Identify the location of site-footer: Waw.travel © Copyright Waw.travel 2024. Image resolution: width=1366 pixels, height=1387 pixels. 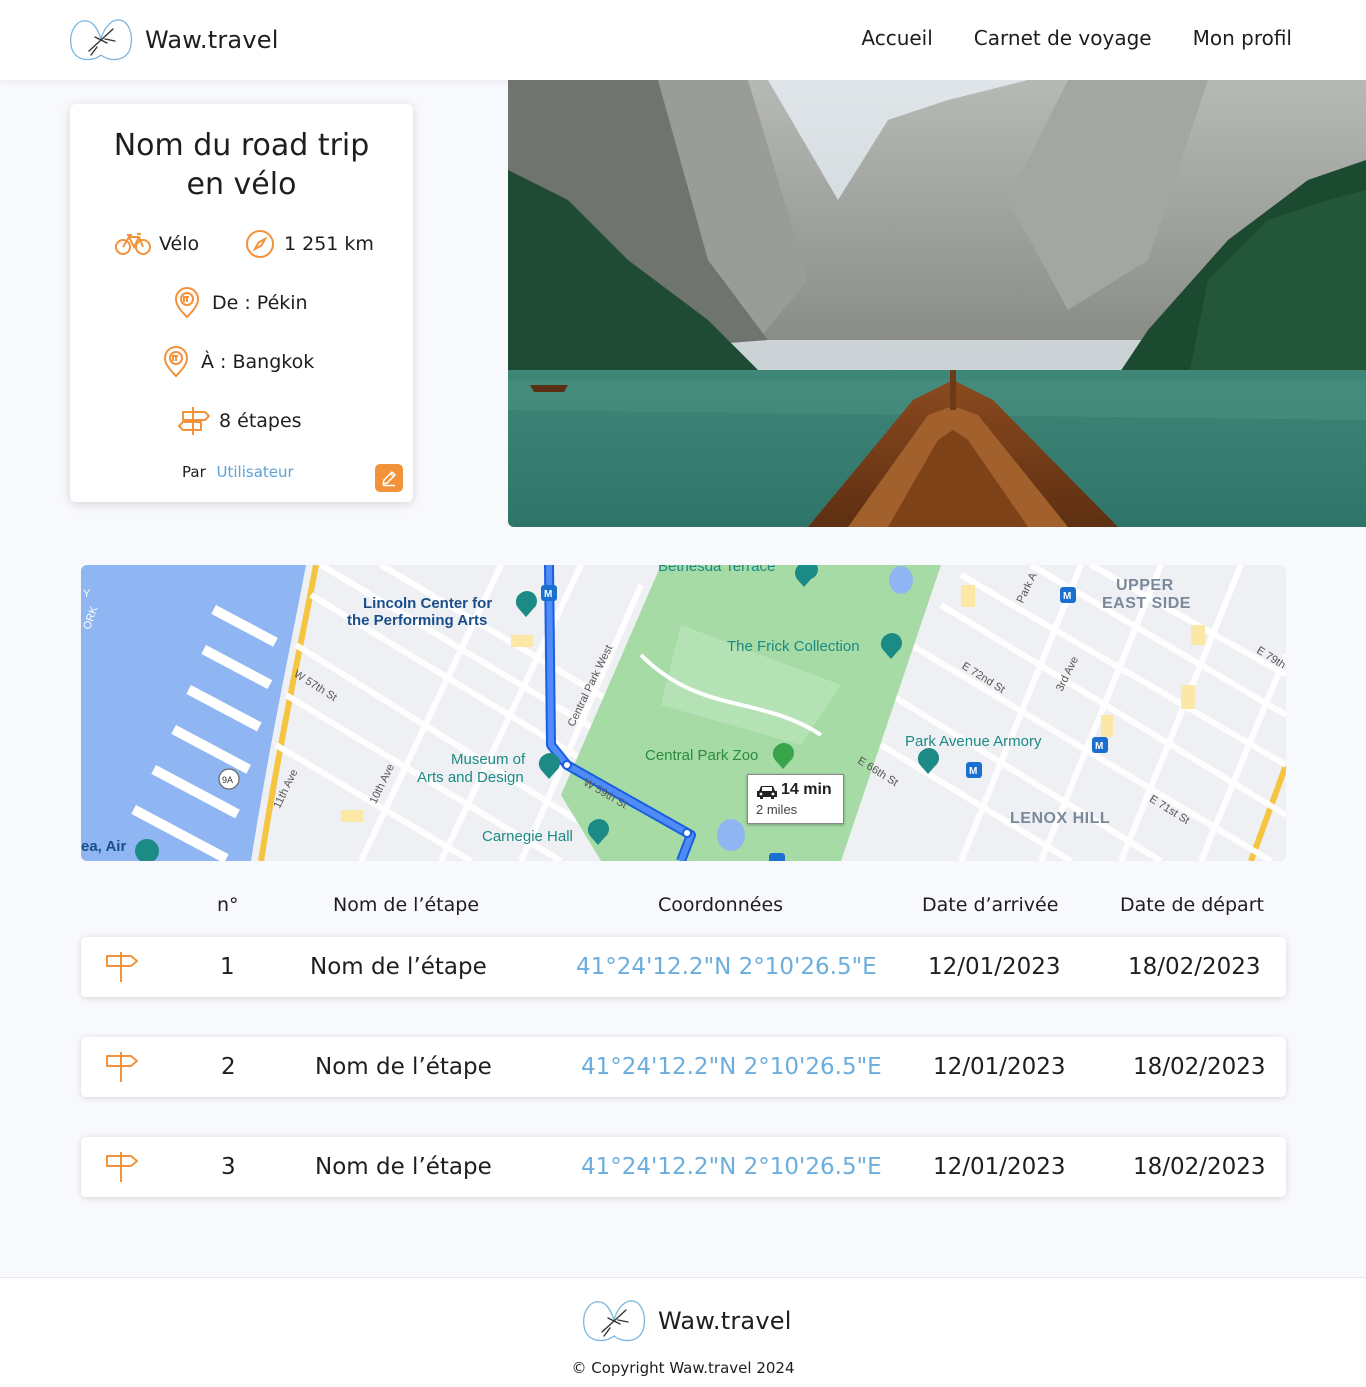
(683, 1332).